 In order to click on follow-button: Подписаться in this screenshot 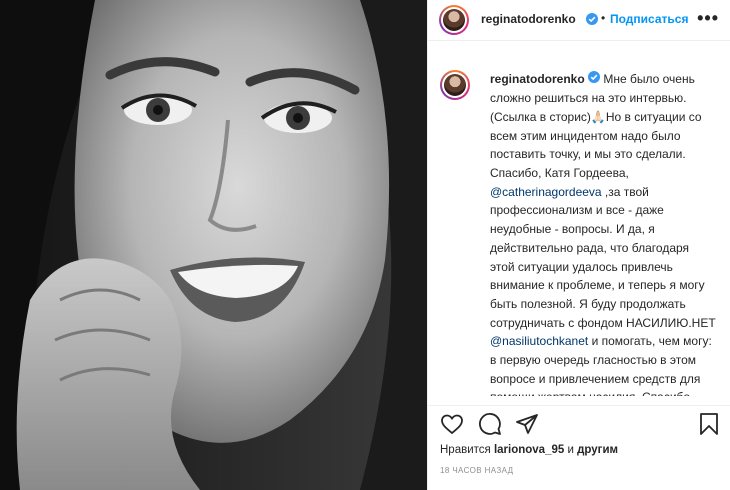, I will do `click(649, 19)`.